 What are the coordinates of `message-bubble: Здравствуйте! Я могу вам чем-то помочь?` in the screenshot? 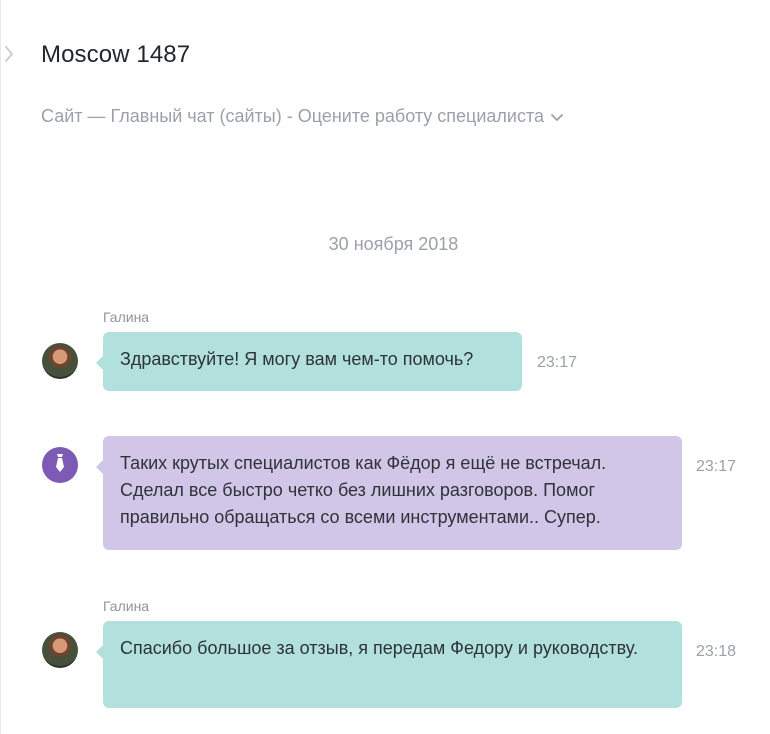 It's located at (309, 361).